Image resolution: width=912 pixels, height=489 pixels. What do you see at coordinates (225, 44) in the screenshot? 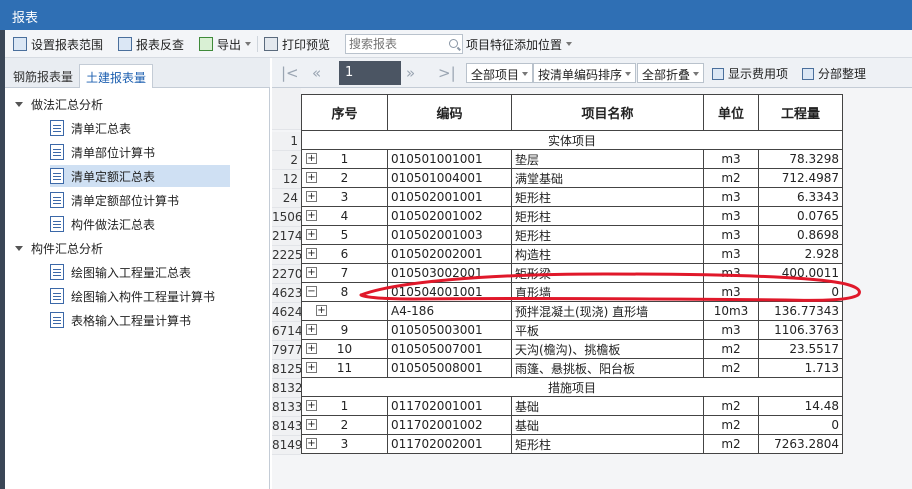
I see `export-button: 导出` at bounding box center [225, 44].